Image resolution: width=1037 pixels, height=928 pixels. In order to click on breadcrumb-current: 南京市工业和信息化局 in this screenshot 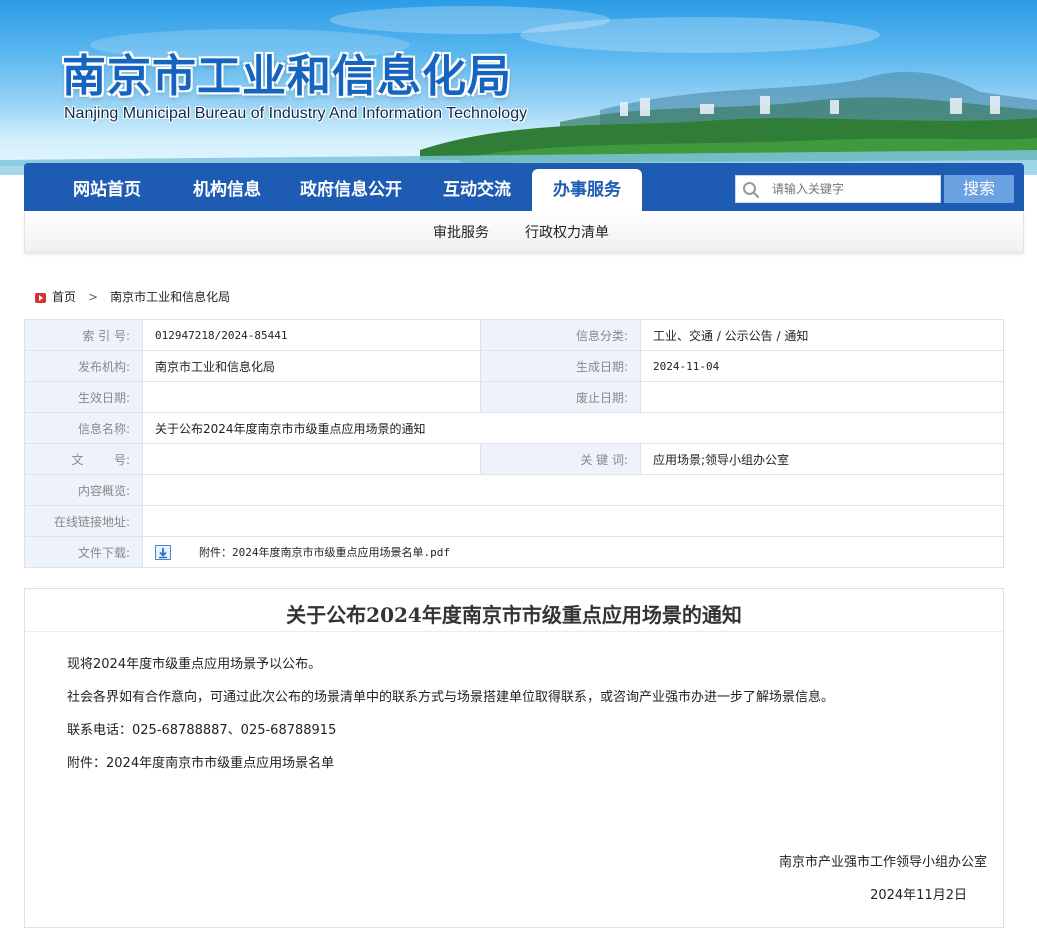, I will do `click(170, 297)`.